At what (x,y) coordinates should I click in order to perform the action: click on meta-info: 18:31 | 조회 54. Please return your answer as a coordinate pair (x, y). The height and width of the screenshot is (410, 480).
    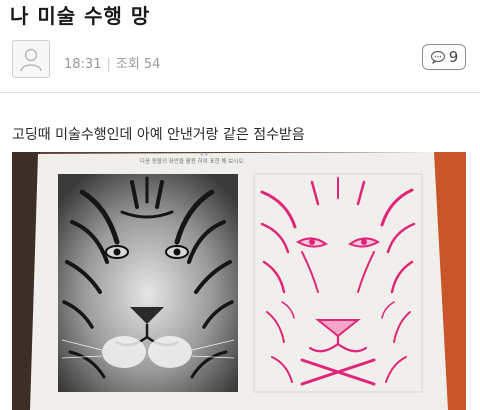
    Looking at the image, I should click on (112, 62).